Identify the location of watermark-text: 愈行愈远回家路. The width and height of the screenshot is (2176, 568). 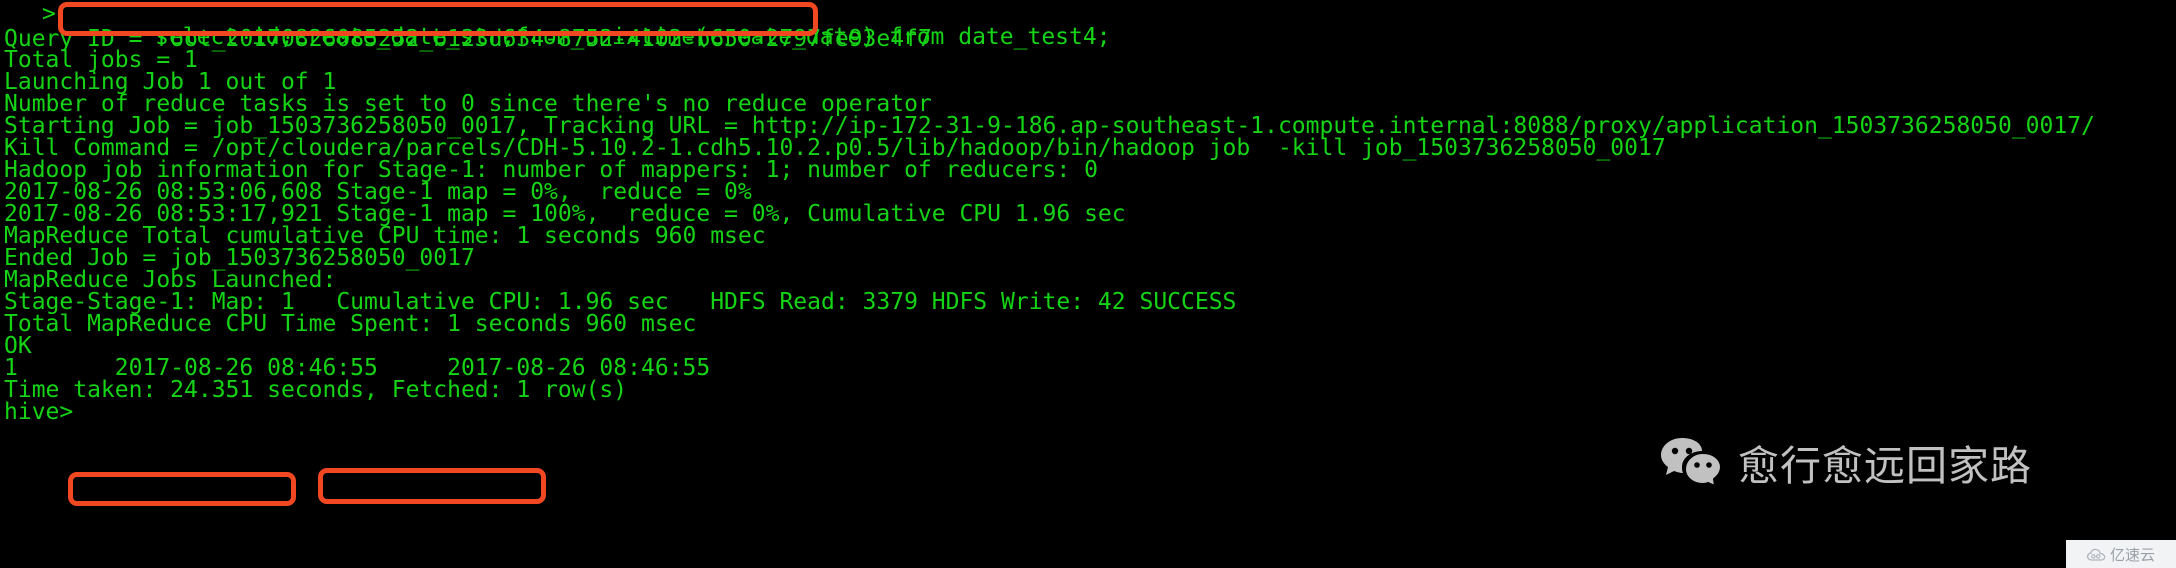
(1885, 466).